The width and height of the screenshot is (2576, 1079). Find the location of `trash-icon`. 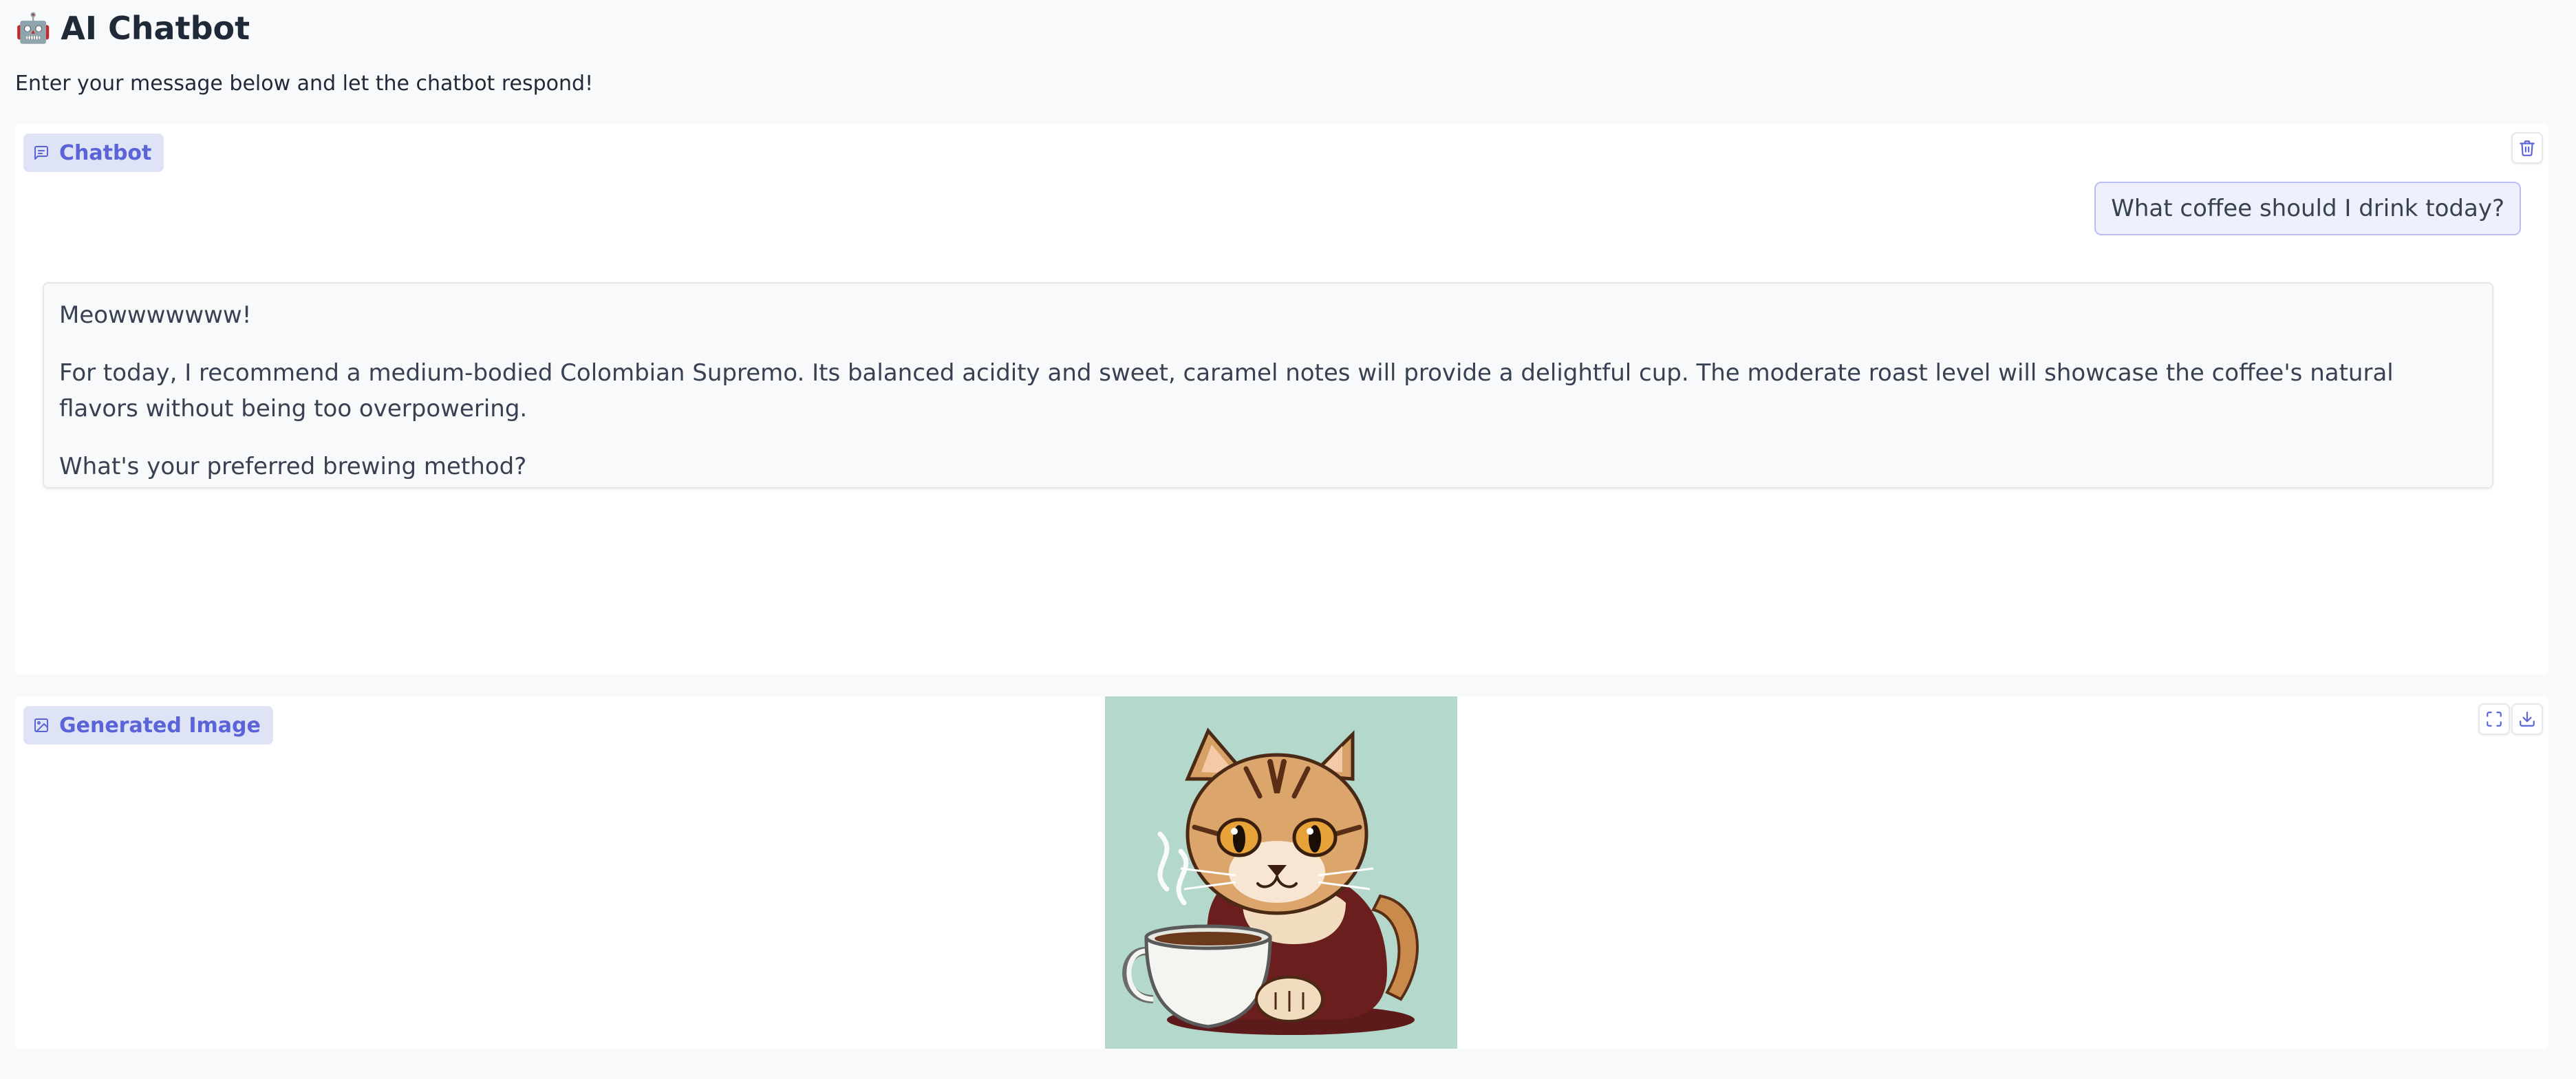

trash-icon is located at coordinates (2527, 148).